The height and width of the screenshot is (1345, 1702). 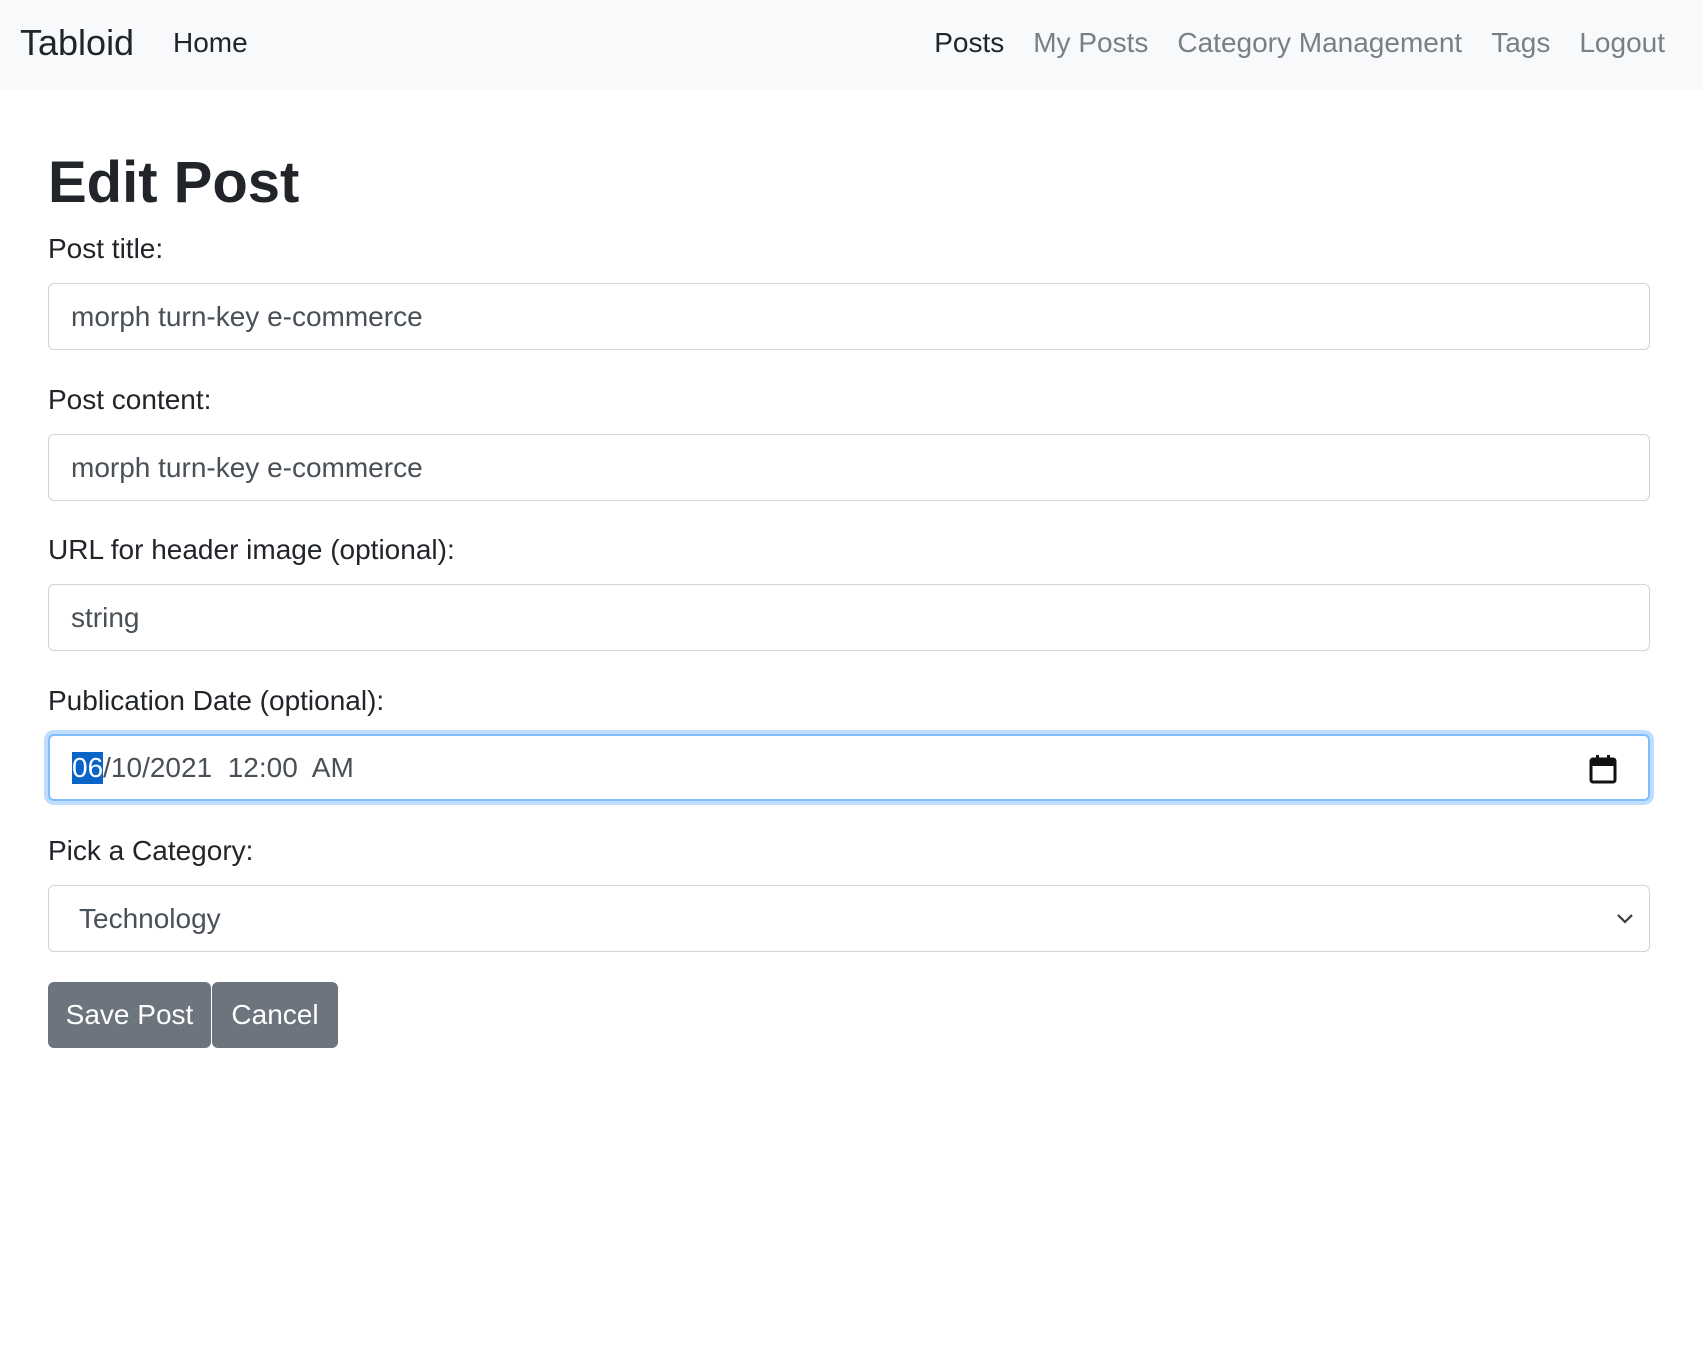 I want to click on brand-logo: Tabloid, so click(x=77, y=43).